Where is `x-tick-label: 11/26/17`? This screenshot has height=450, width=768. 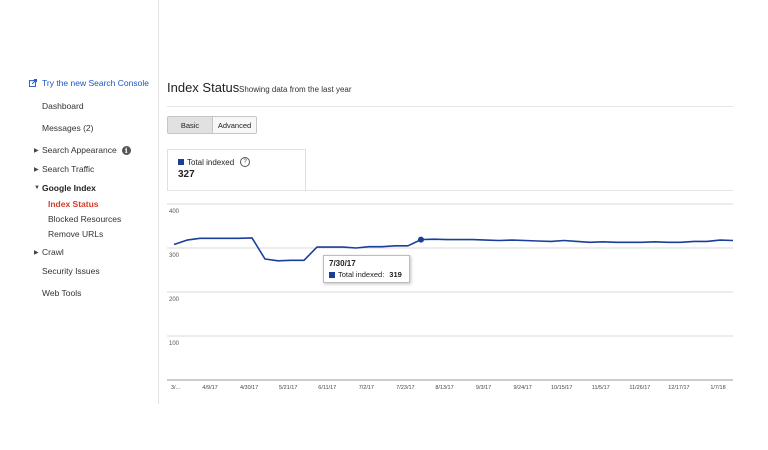 x-tick-label: 11/26/17 is located at coordinates (639, 388).